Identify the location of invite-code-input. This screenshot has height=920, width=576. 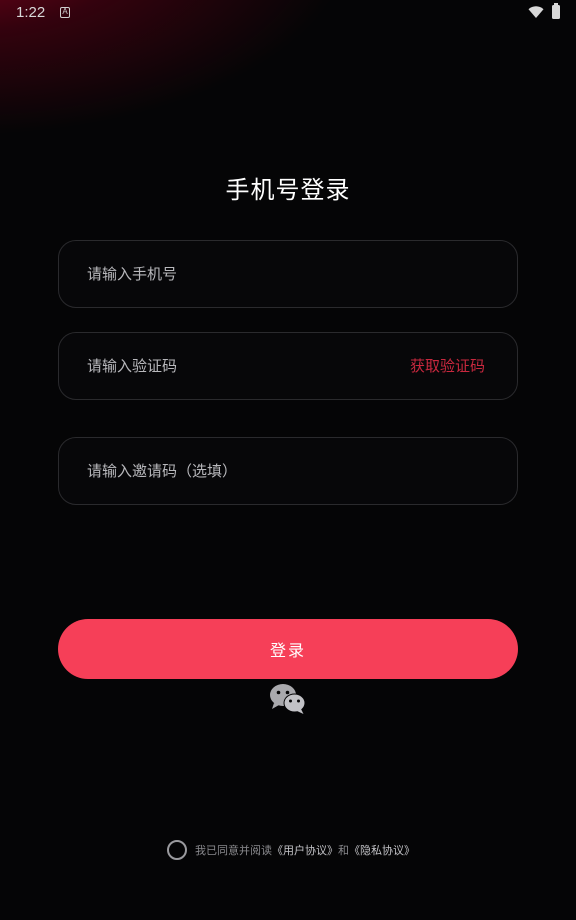
(237, 471).